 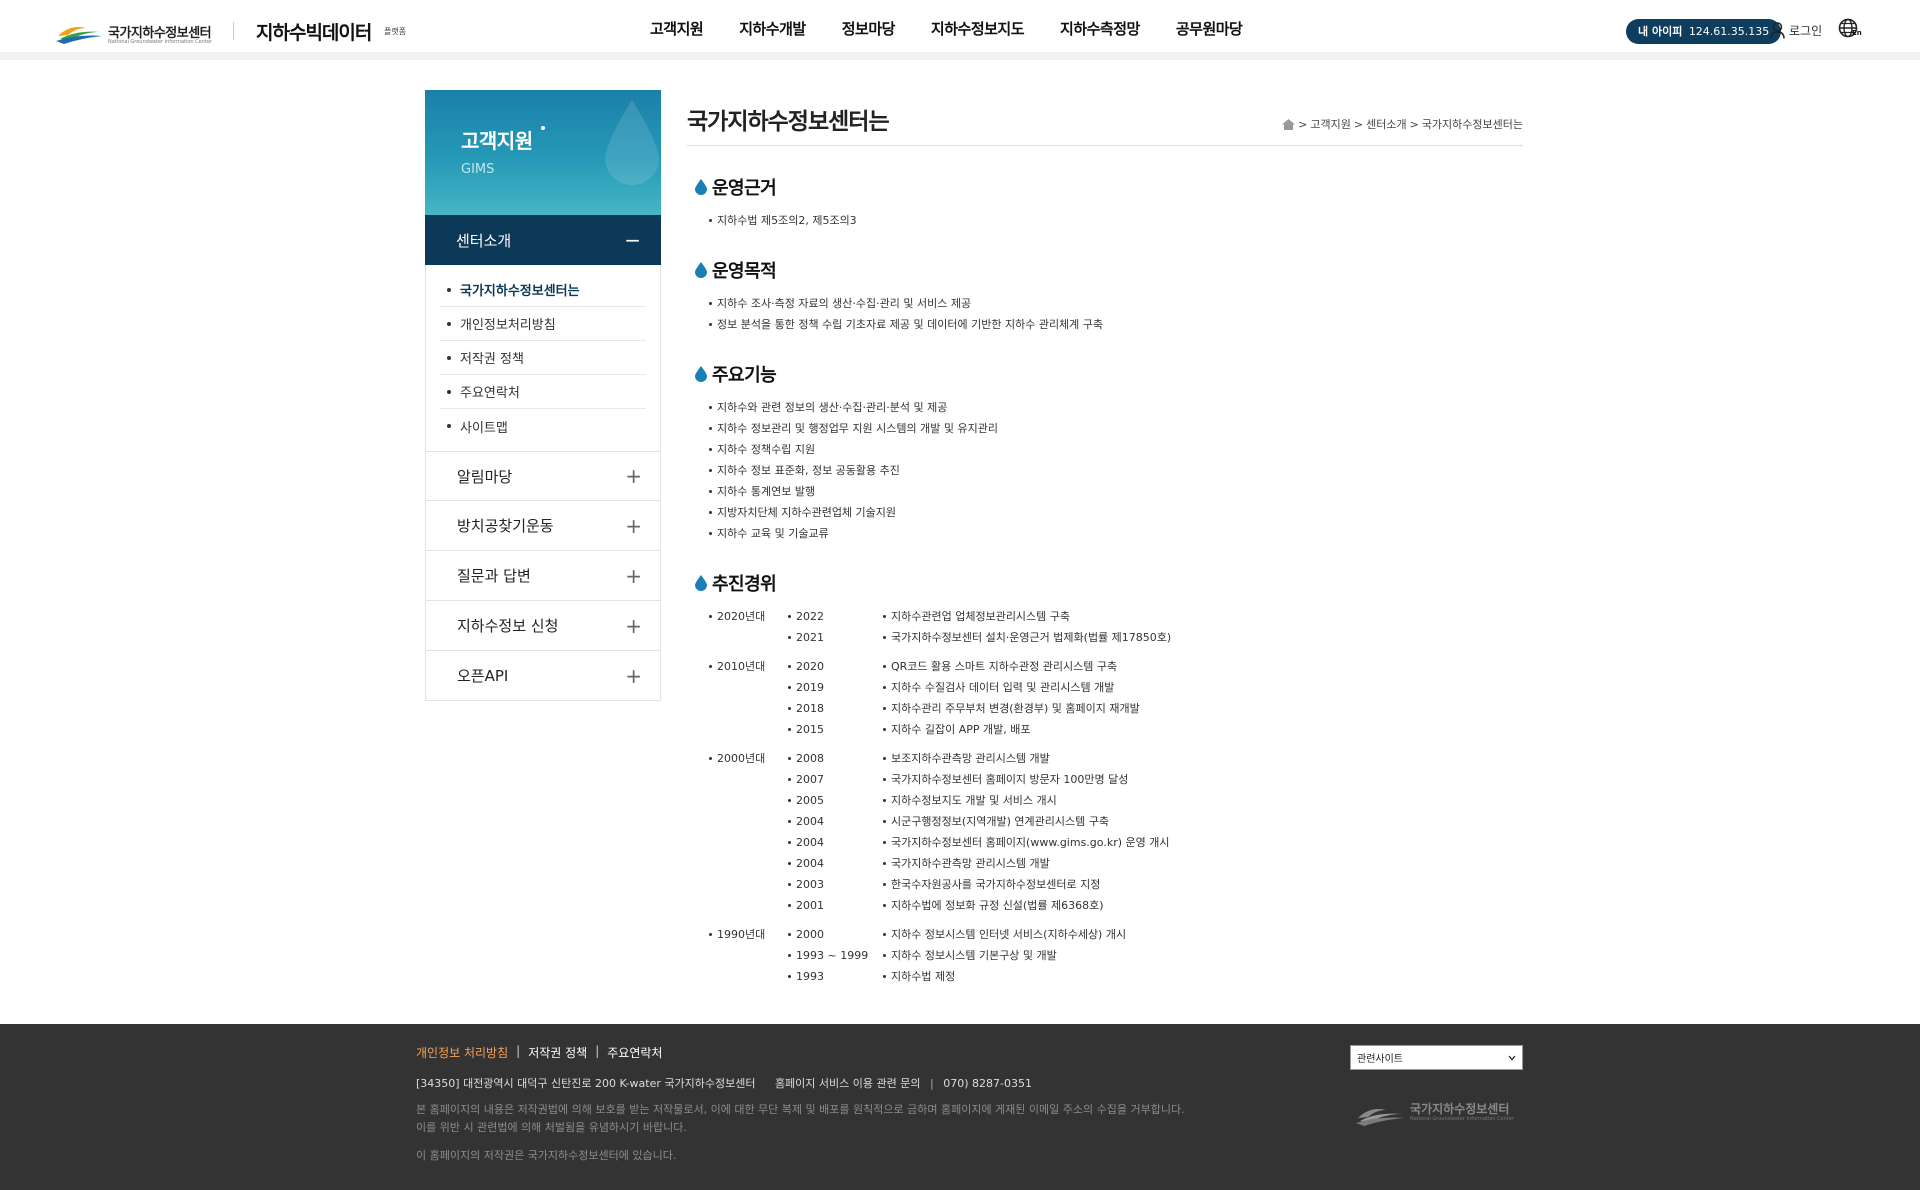 What do you see at coordinates (806, 637) in the screenshot?
I see `event-year: 2021` at bounding box center [806, 637].